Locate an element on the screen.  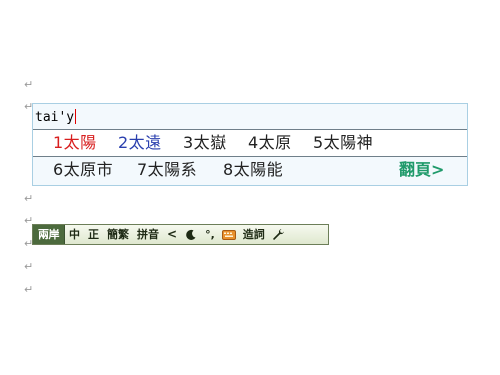
ime-status-toolbar: 兩岸 中 正 簡繁 拼音 < °, 造詞 is located at coordinates (180, 234).